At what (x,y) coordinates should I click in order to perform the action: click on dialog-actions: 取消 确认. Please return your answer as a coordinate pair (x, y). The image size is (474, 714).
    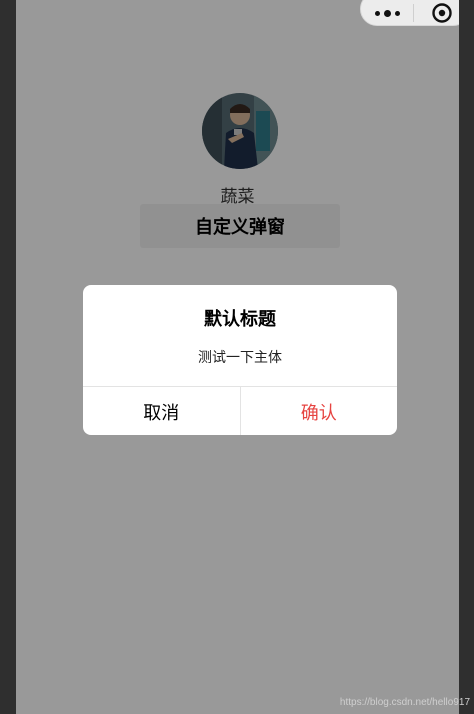
    Looking at the image, I should click on (240, 410).